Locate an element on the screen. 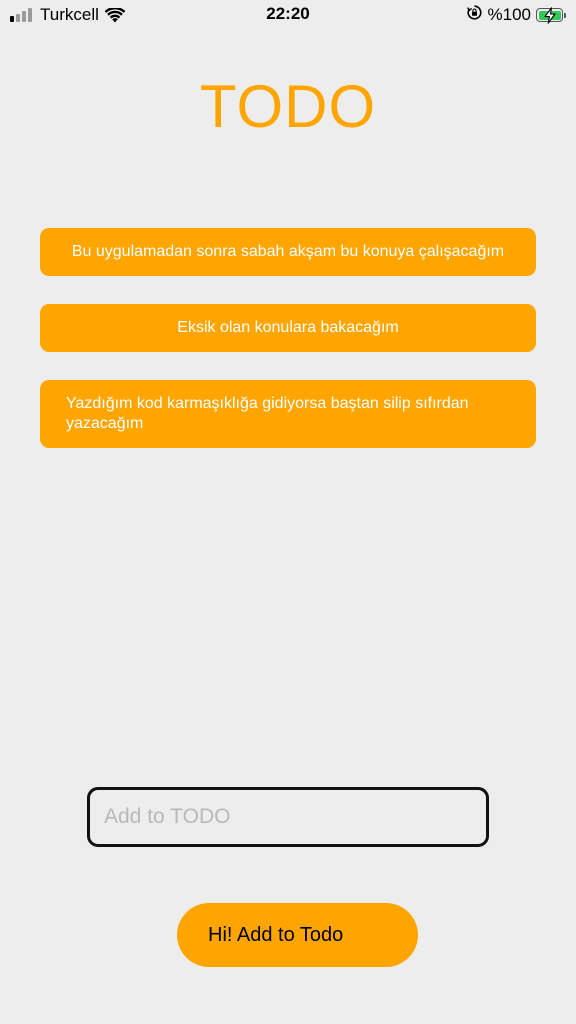 The width and height of the screenshot is (576, 1024). status-bar-right: %100 is located at coordinates (516, 15).